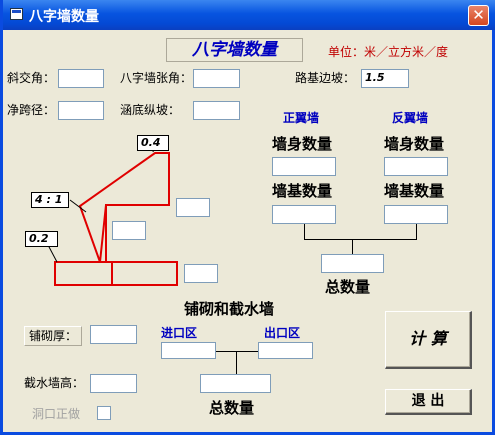 The image size is (495, 435). Describe the element at coordinates (41, 239) in the screenshot. I see `dim-base-label: 0.2` at that location.